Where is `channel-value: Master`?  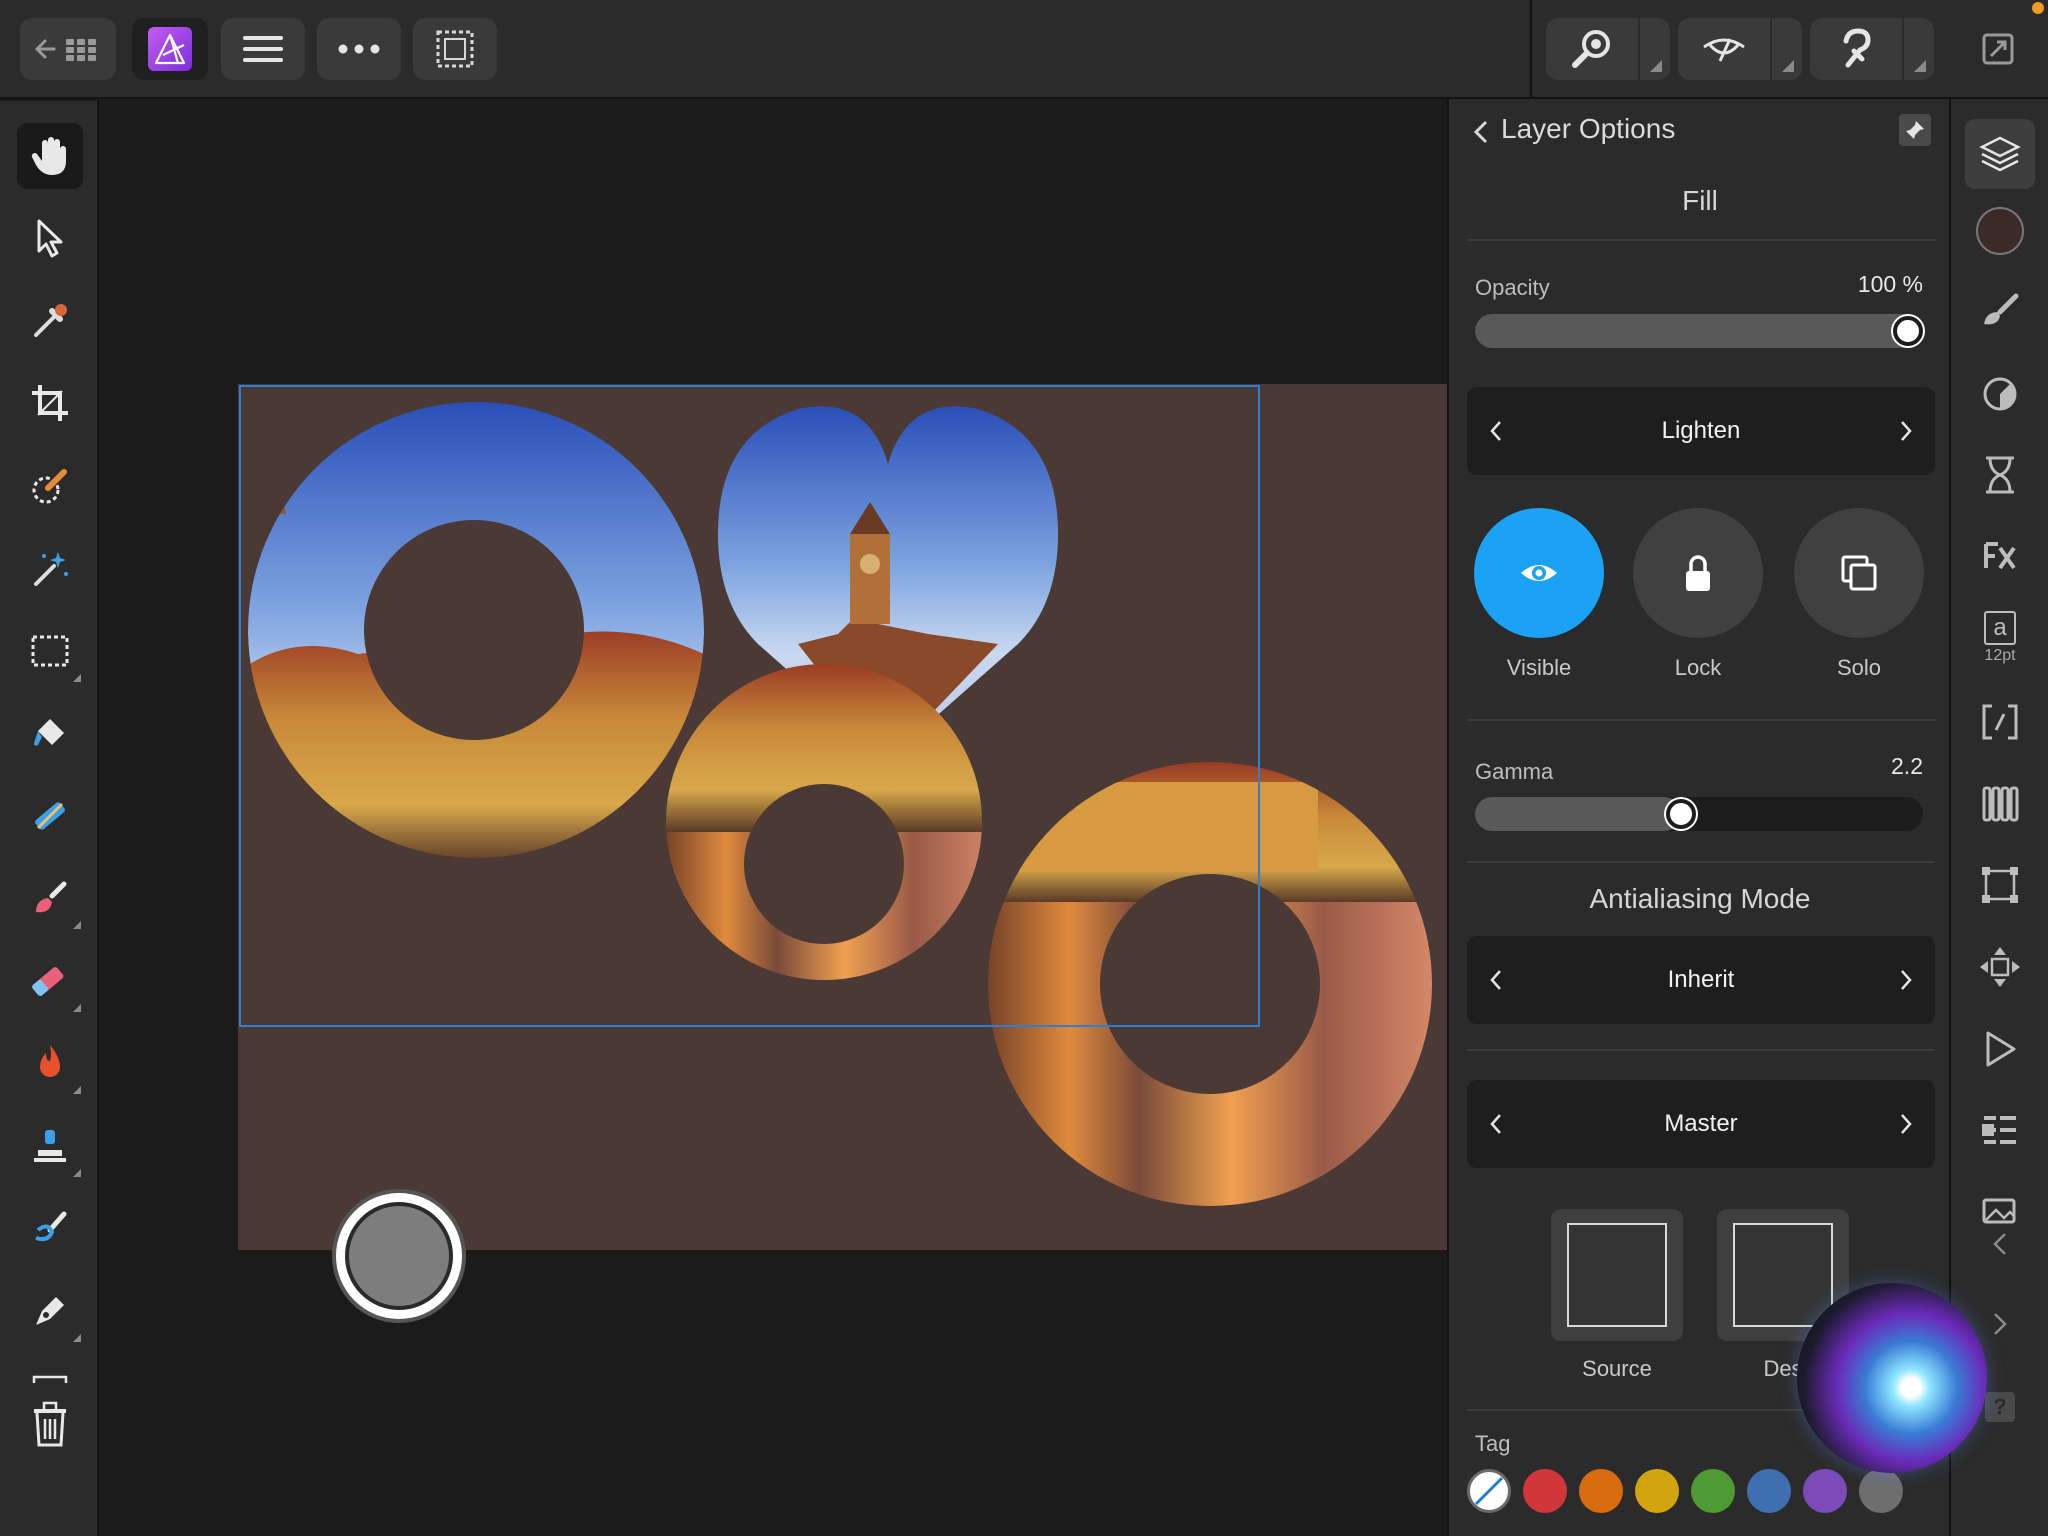
channel-value: Master is located at coordinates (1701, 1123).